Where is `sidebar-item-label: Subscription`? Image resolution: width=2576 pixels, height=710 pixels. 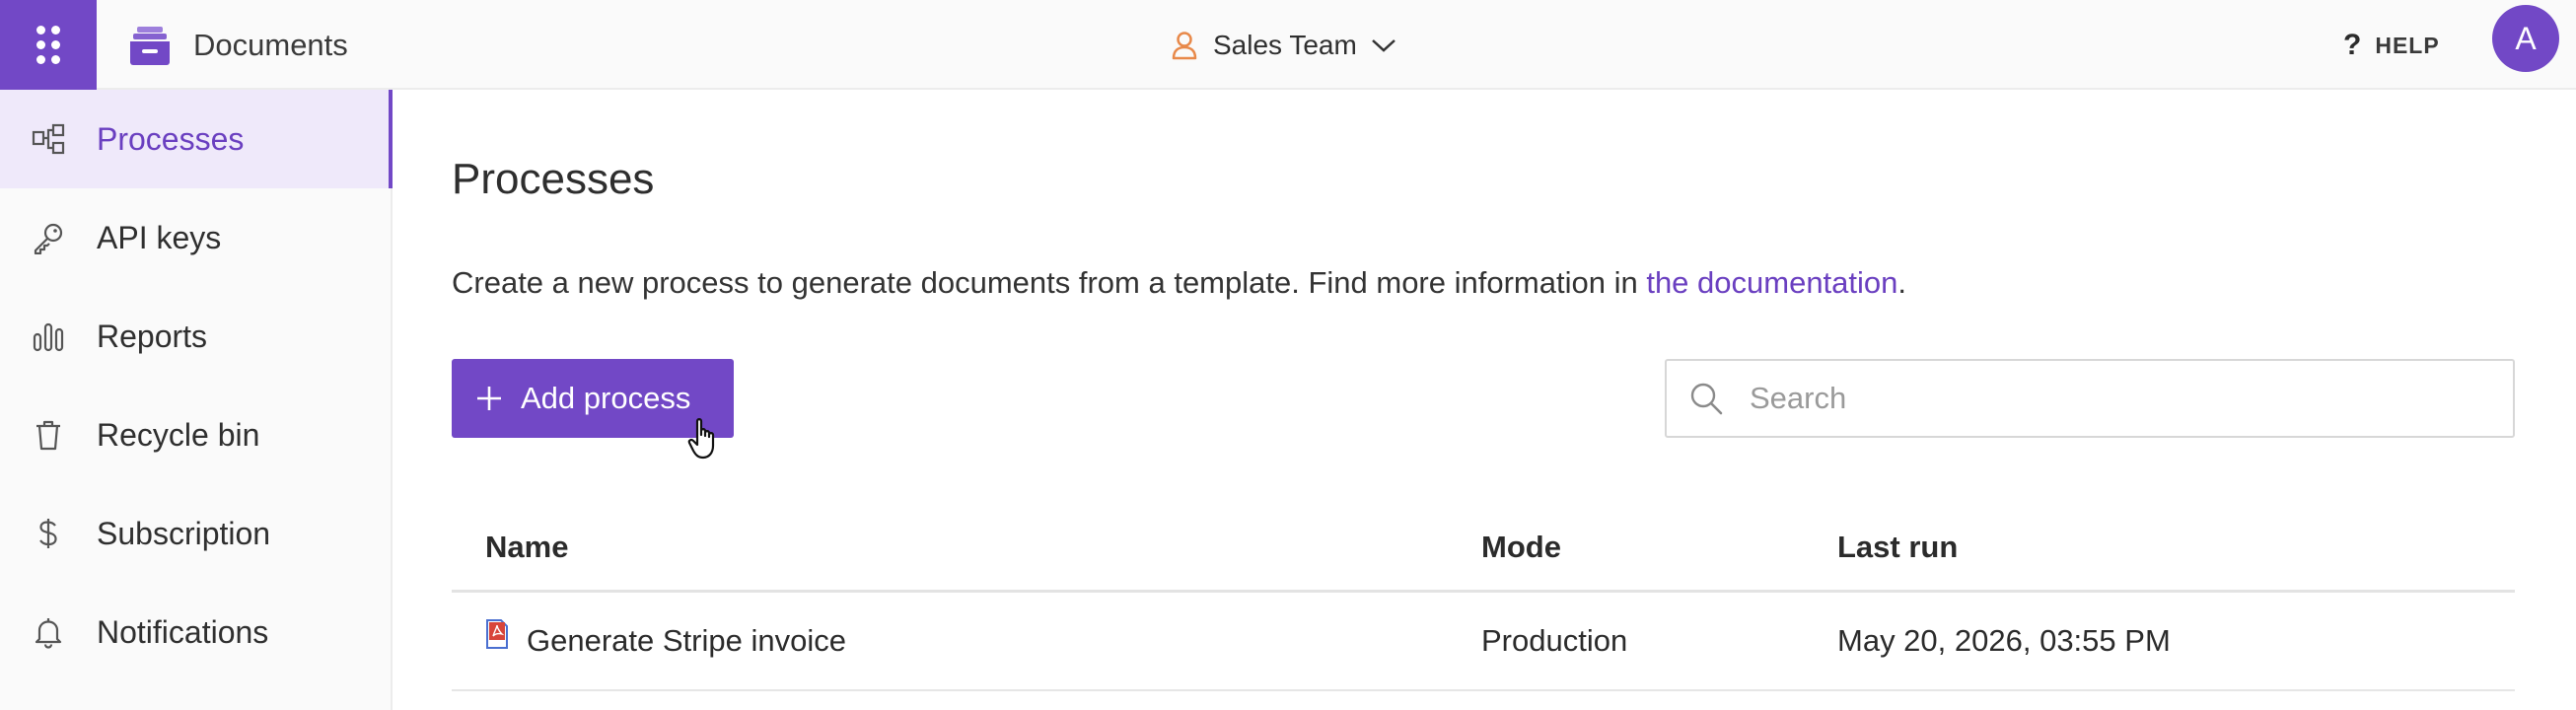 sidebar-item-label: Subscription is located at coordinates (184, 533).